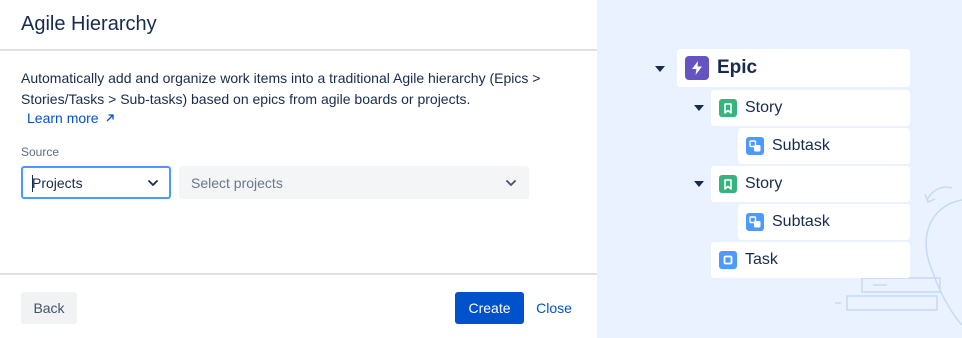 This screenshot has width=962, height=338. What do you see at coordinates (49, 308) in the screenshot?
I see `back-button: Back` at bounding box center [49, 308].